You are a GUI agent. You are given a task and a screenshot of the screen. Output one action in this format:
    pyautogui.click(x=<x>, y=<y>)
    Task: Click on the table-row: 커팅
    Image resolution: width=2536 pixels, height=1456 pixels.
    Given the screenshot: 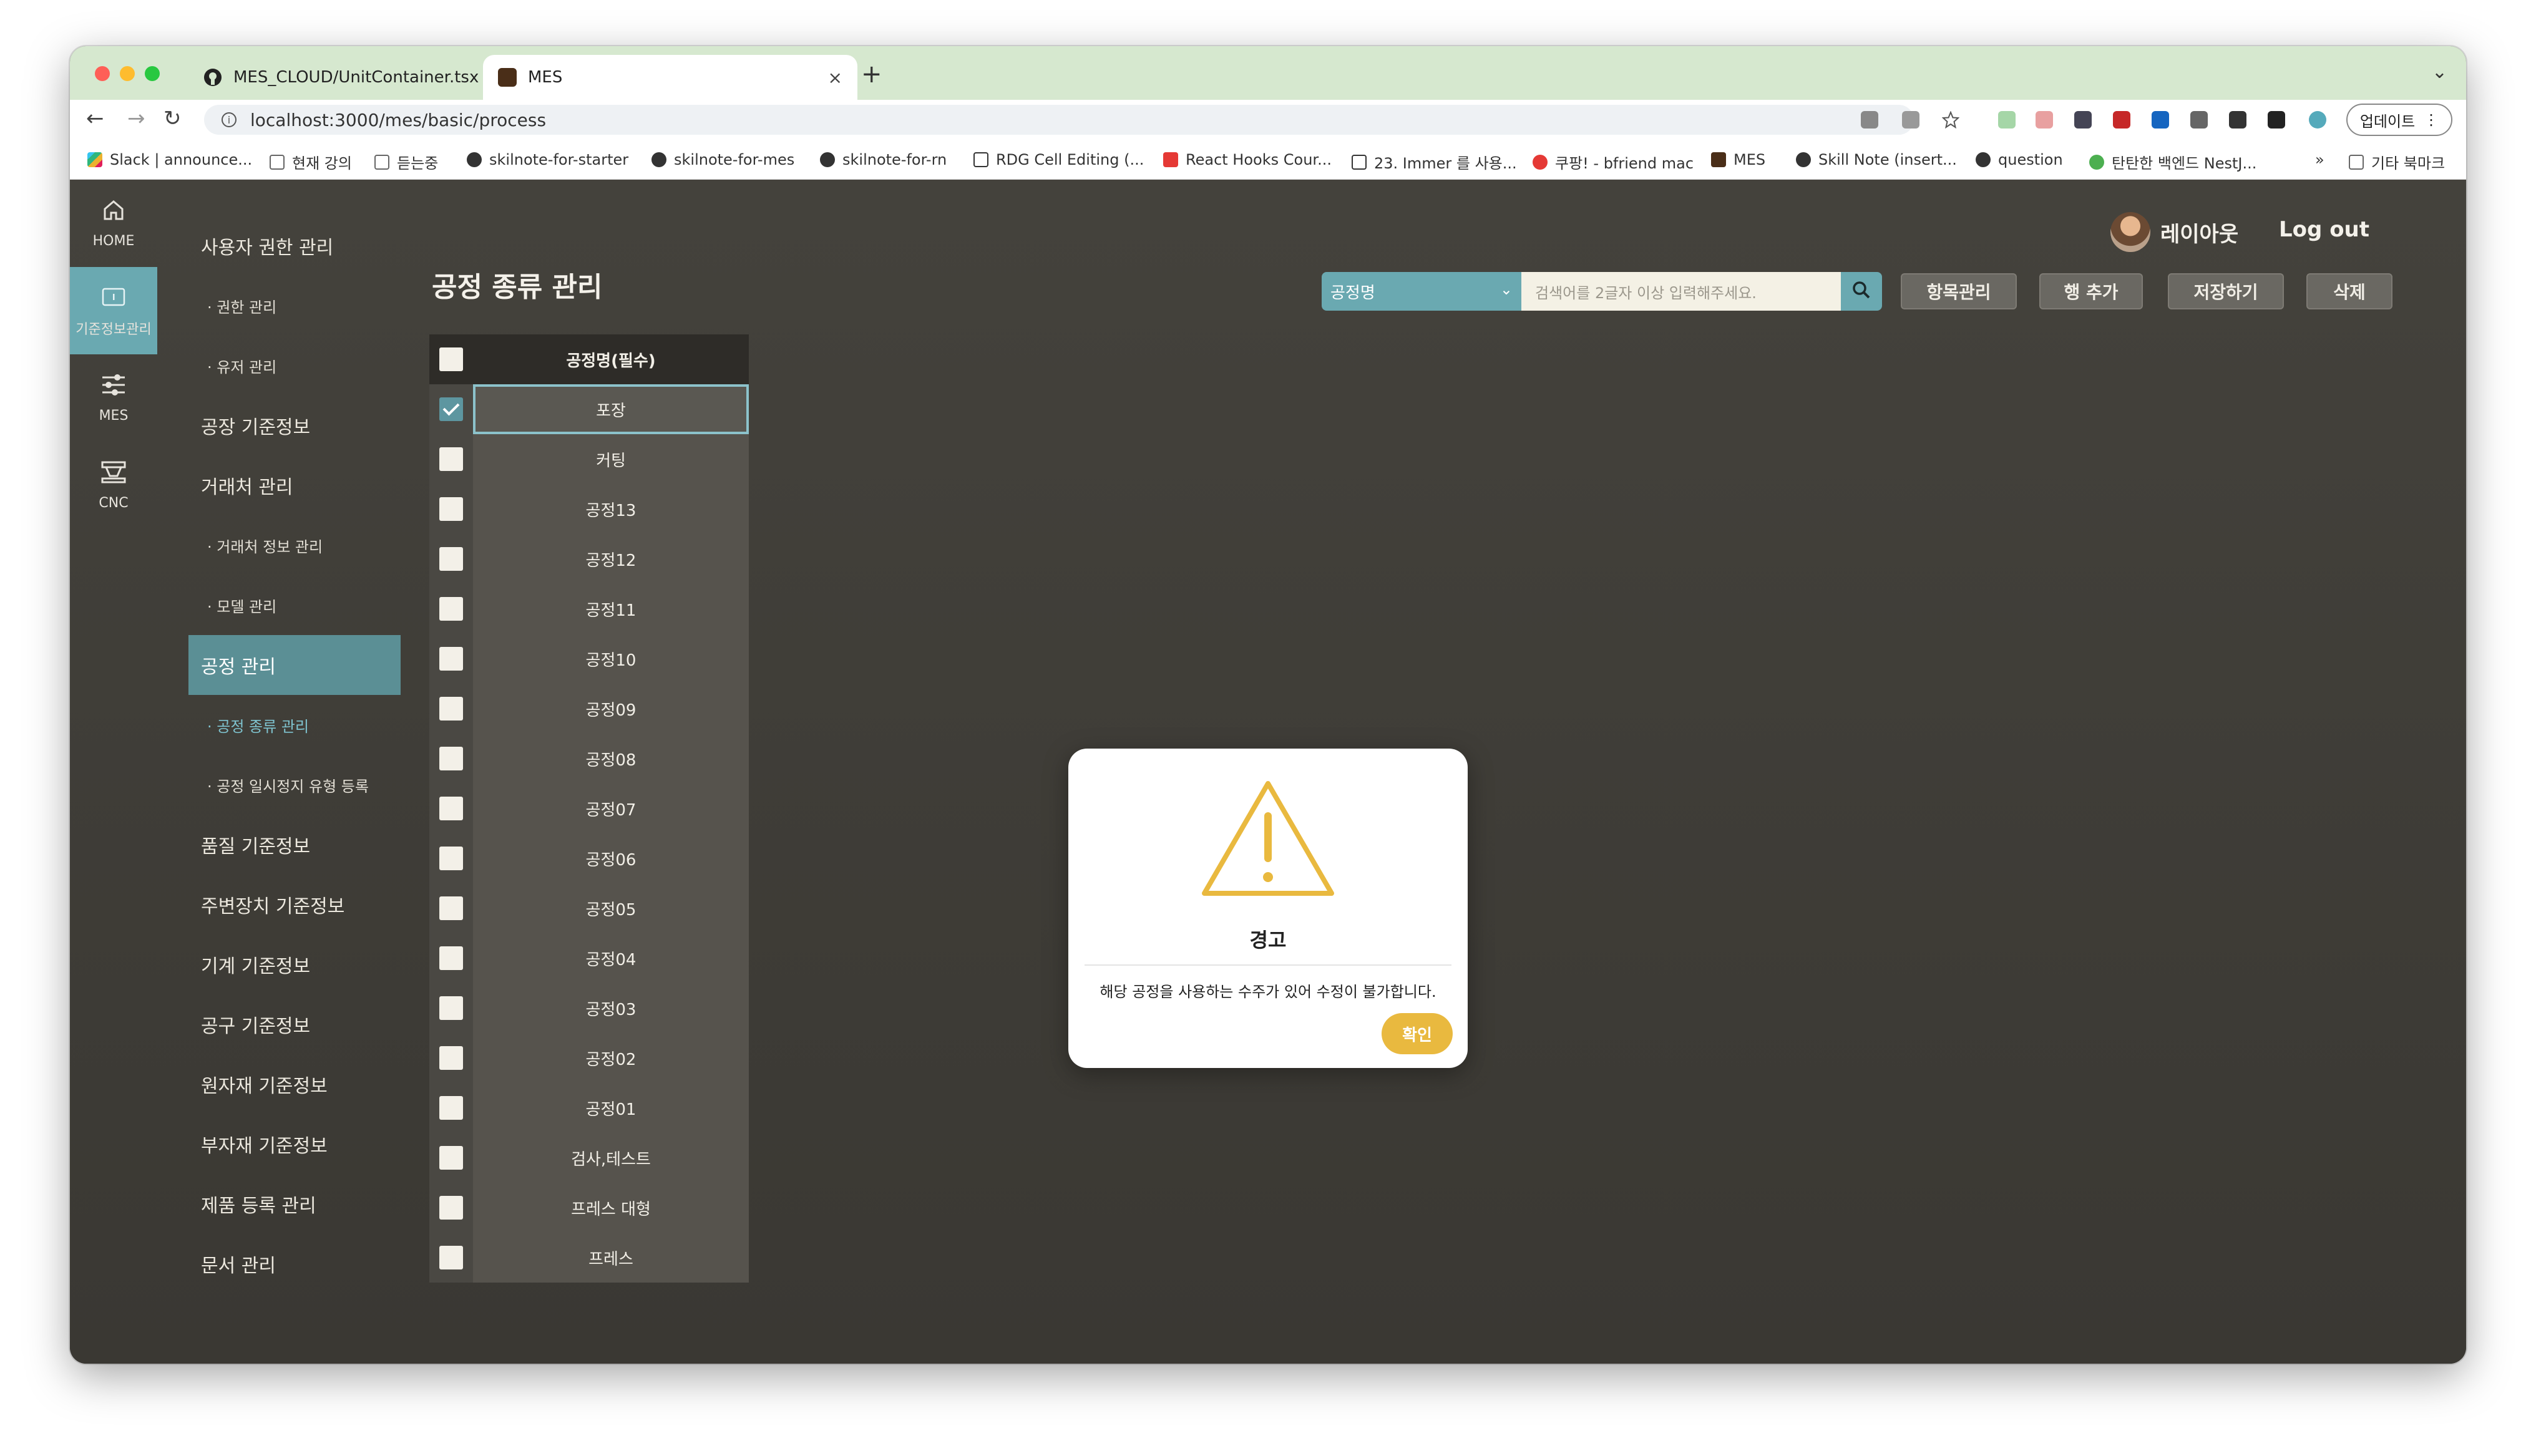 What is the action you would take?
    pyautogui.click(x=589, y=459)
    